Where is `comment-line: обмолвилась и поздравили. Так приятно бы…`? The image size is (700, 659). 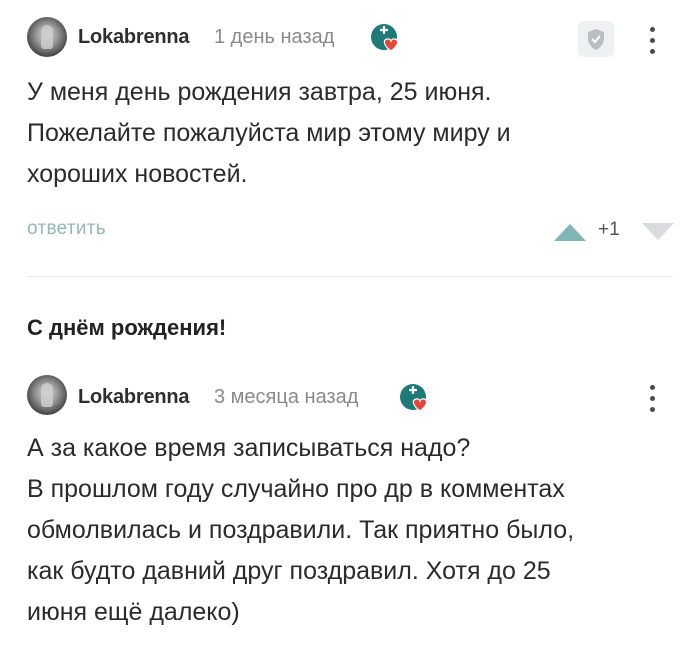
comment-line: обмолвилась и поздравили. Так приятно бы… is located at coordinates (301, 530).